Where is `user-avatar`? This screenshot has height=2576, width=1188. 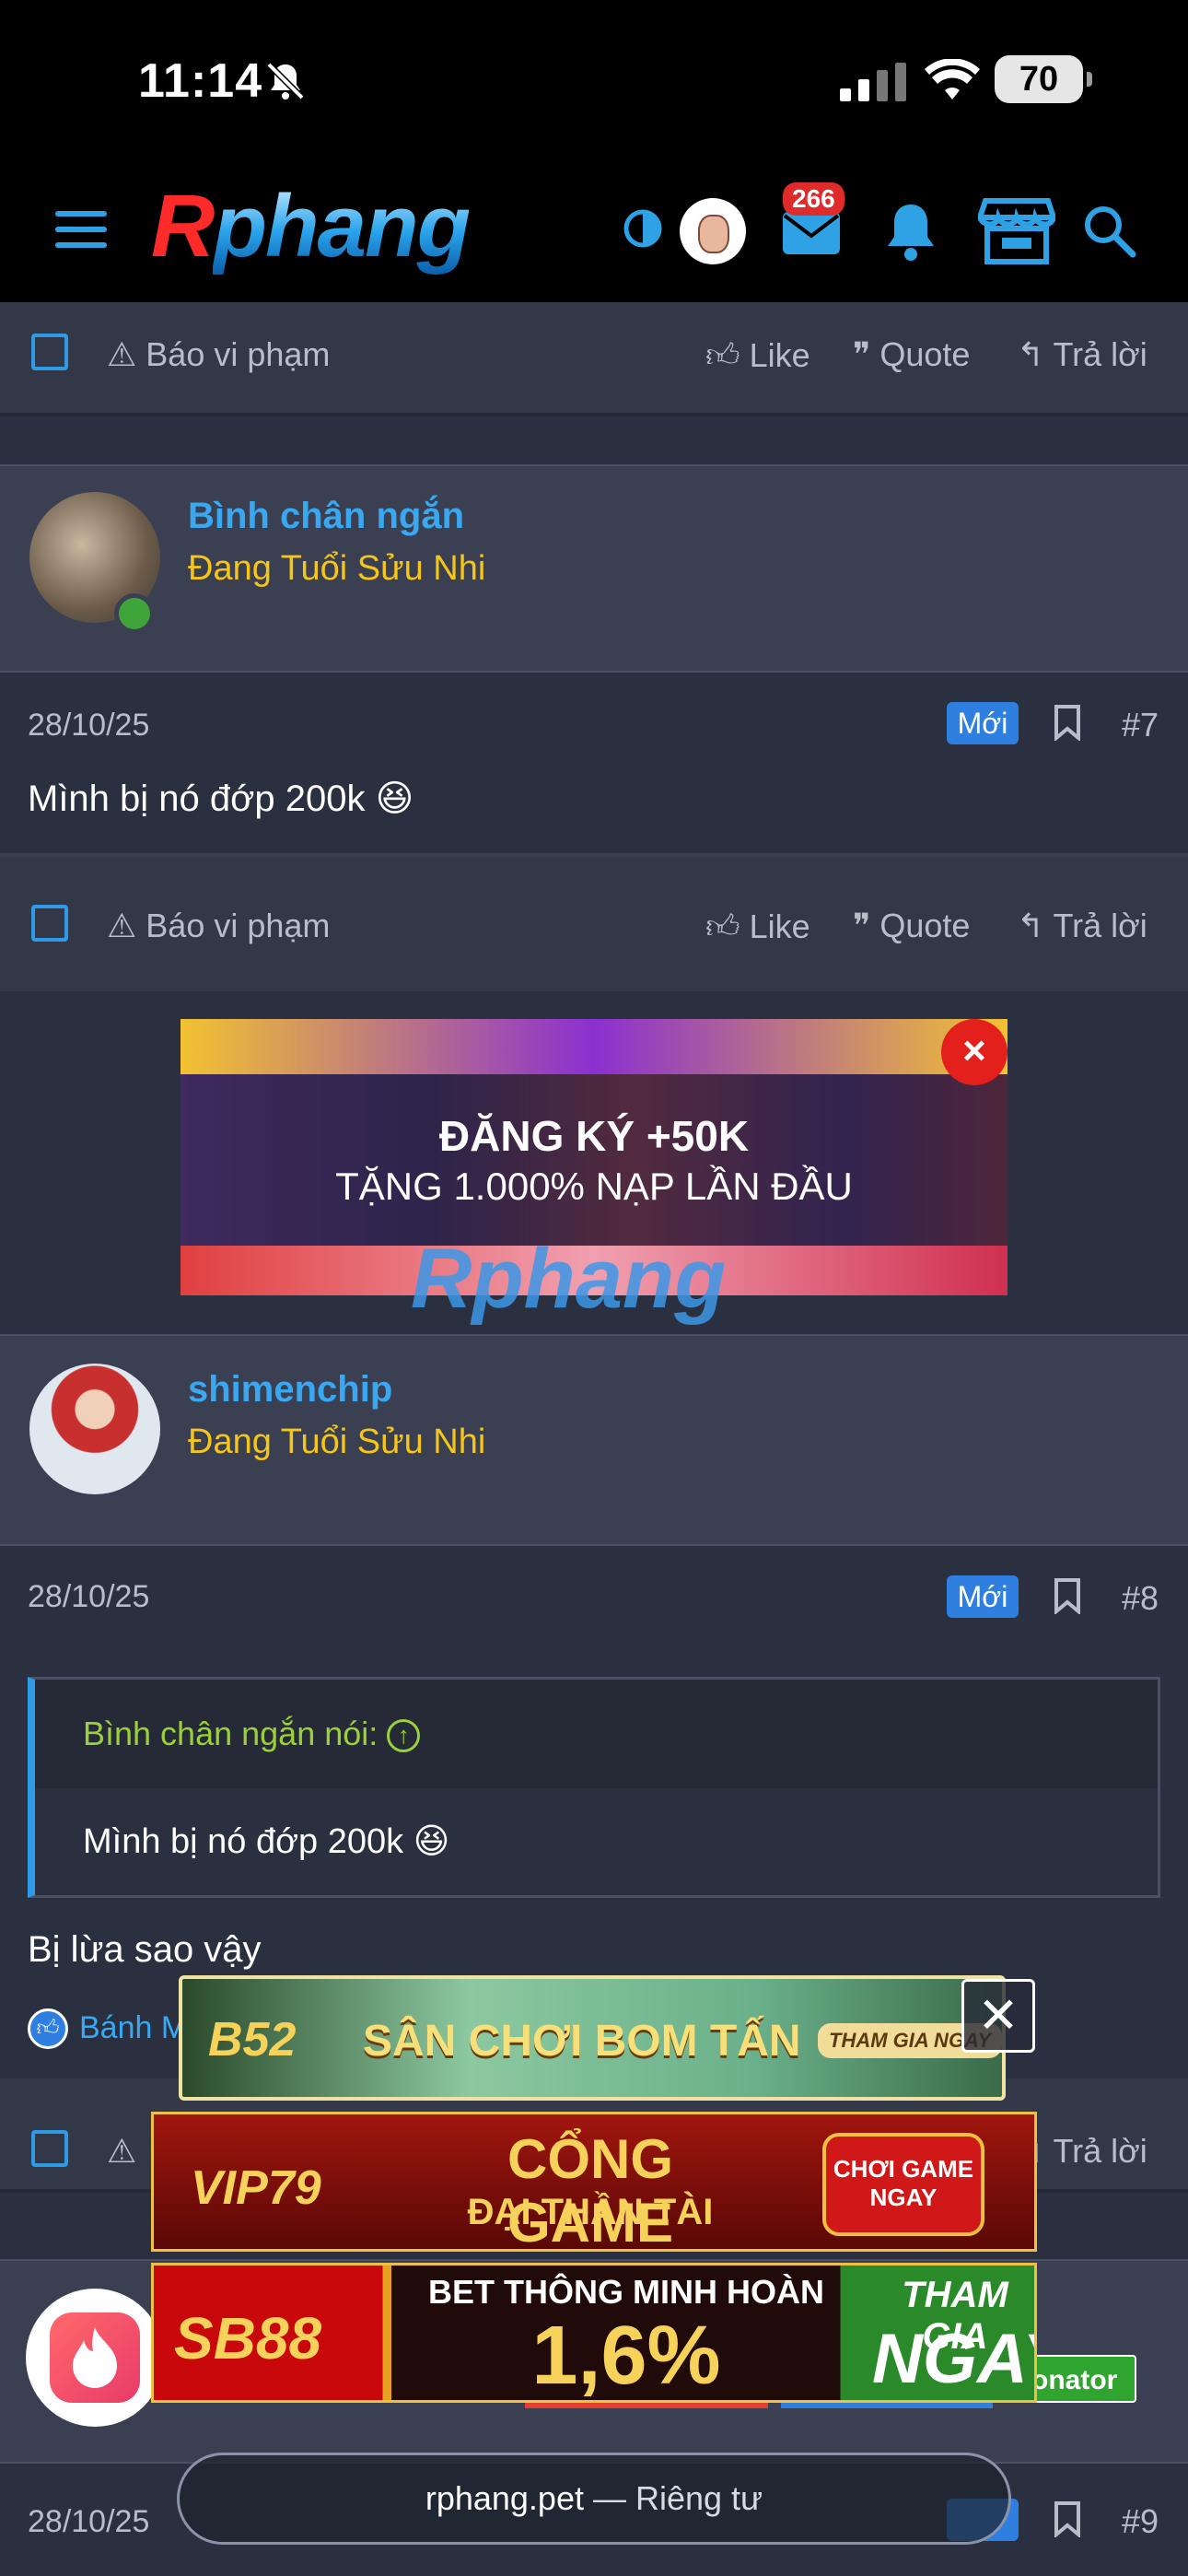
user-avatar is located at coordinates (713, 231).